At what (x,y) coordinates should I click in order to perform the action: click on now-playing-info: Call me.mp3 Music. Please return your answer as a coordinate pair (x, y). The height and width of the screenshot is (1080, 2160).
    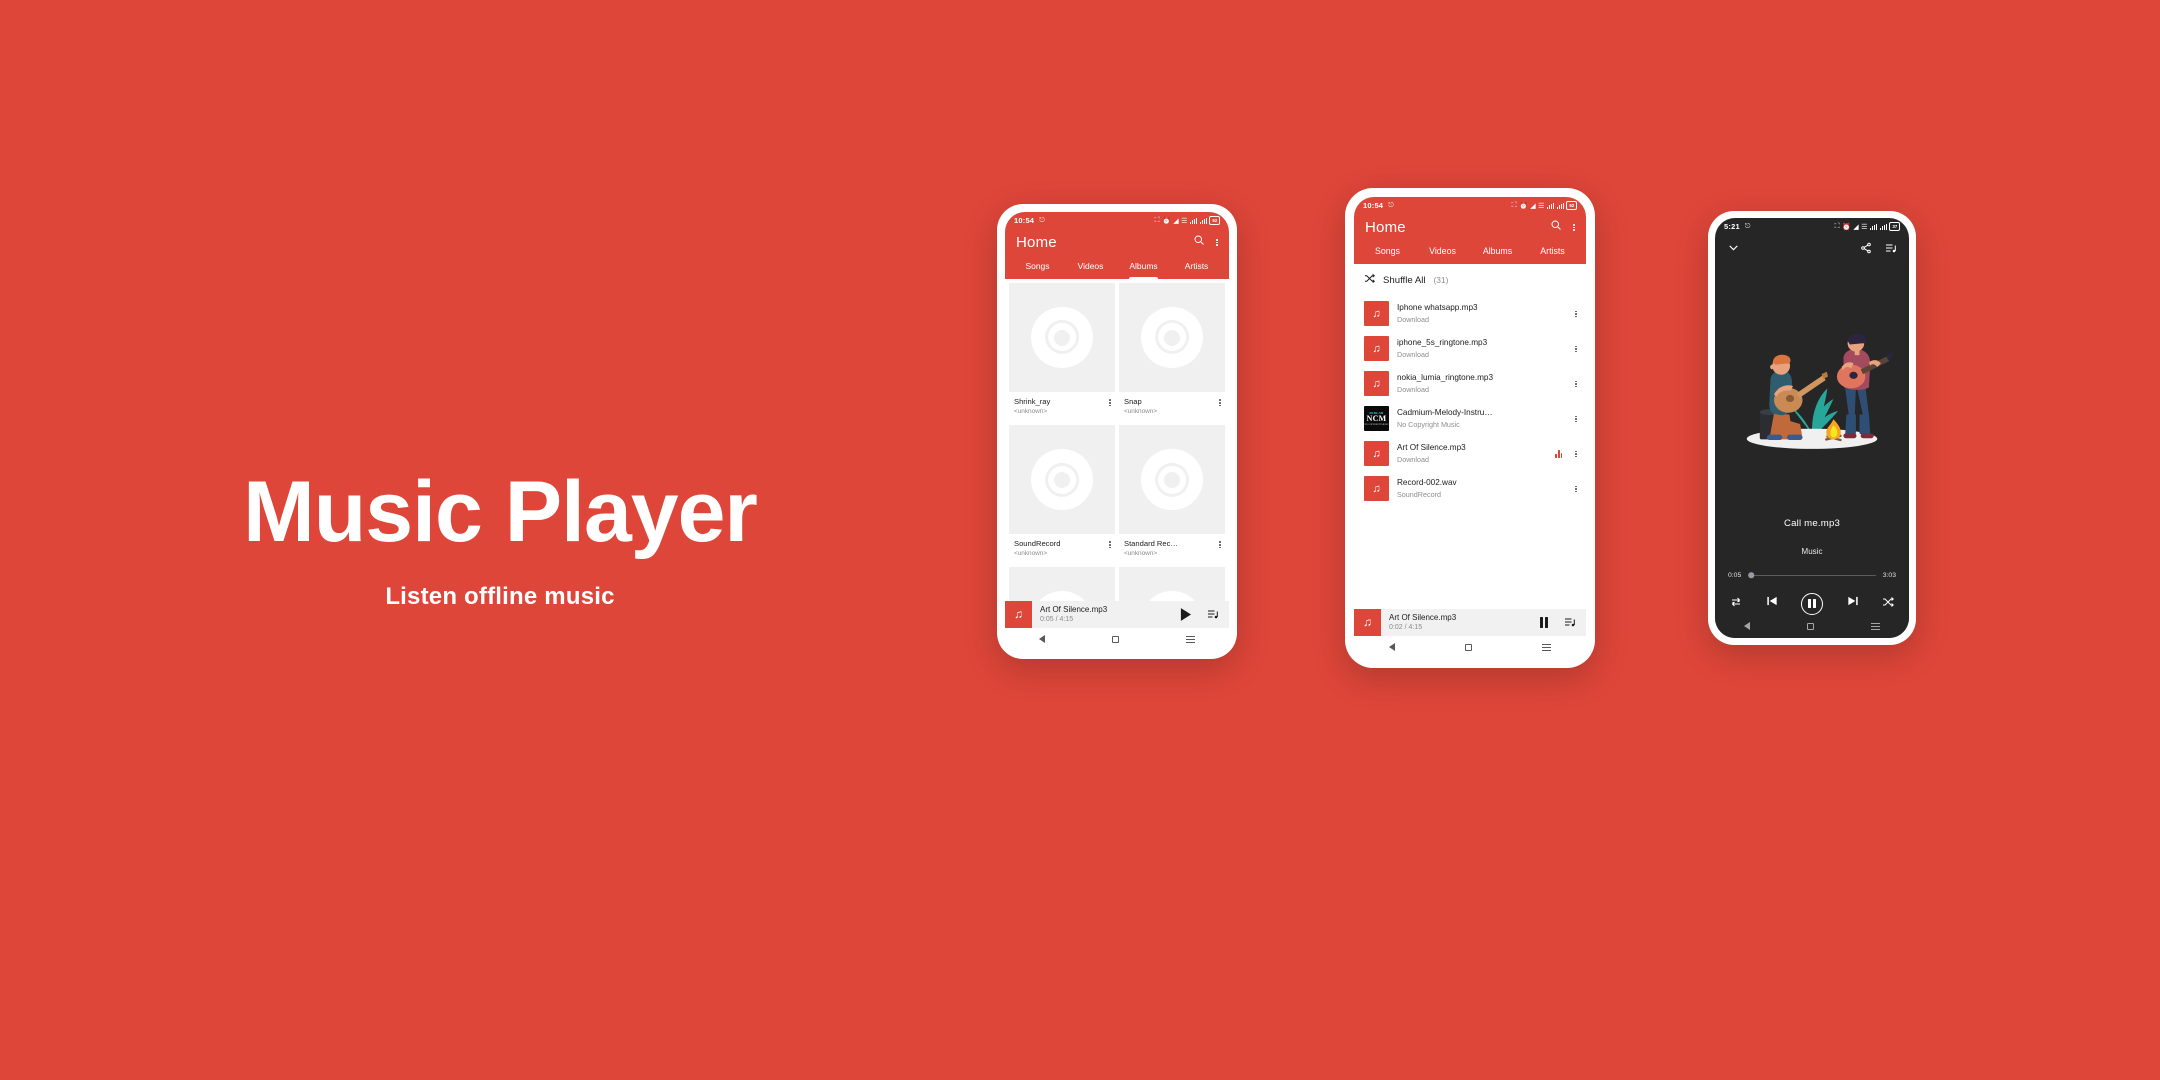
    Looking at the image, I should click on (1812, 535).